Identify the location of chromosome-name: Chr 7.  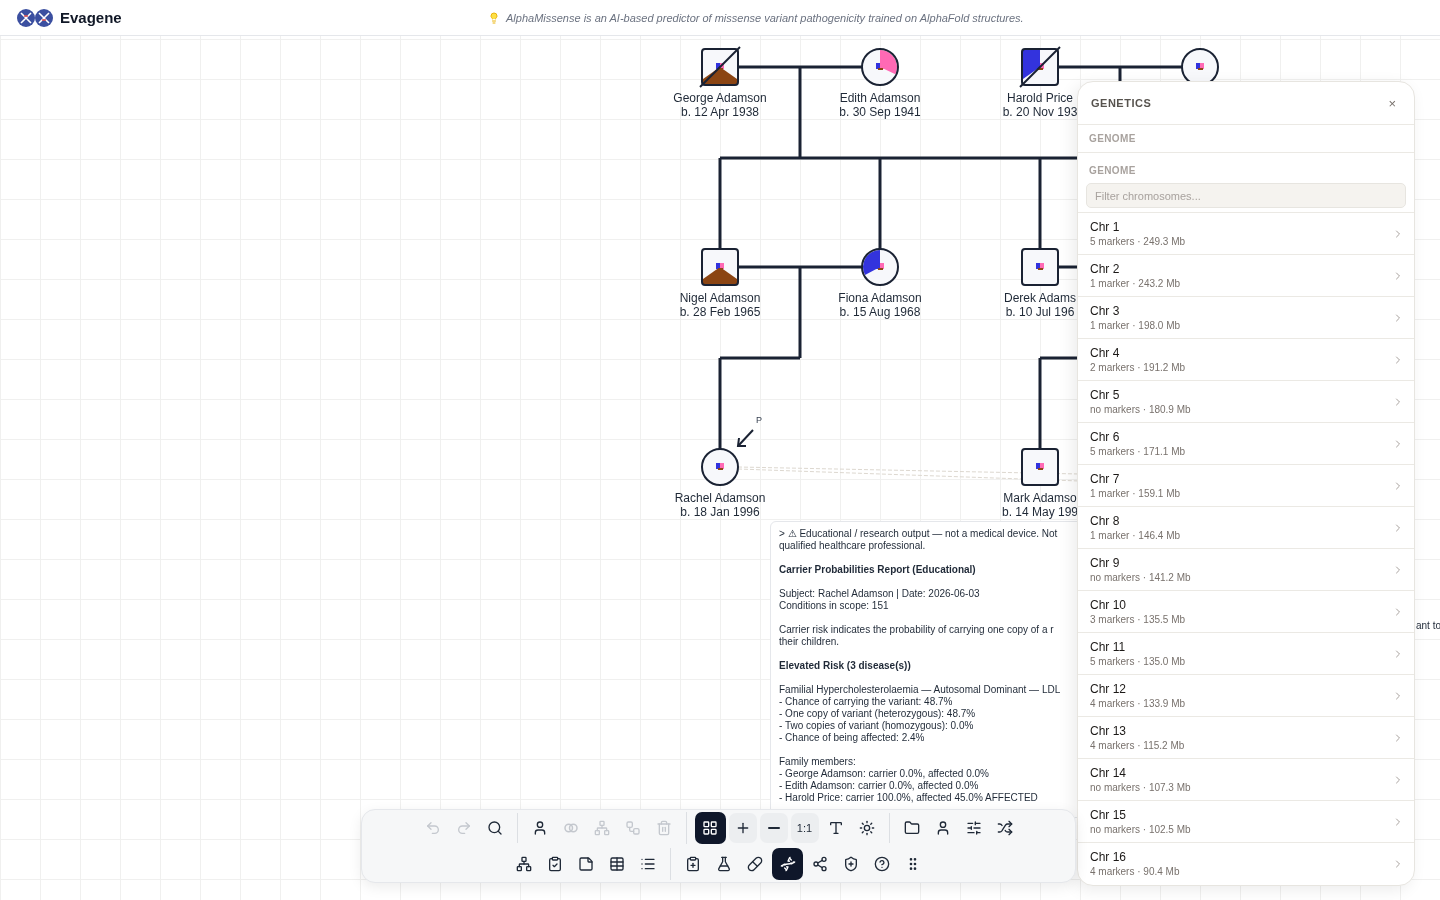
(1105, 479).